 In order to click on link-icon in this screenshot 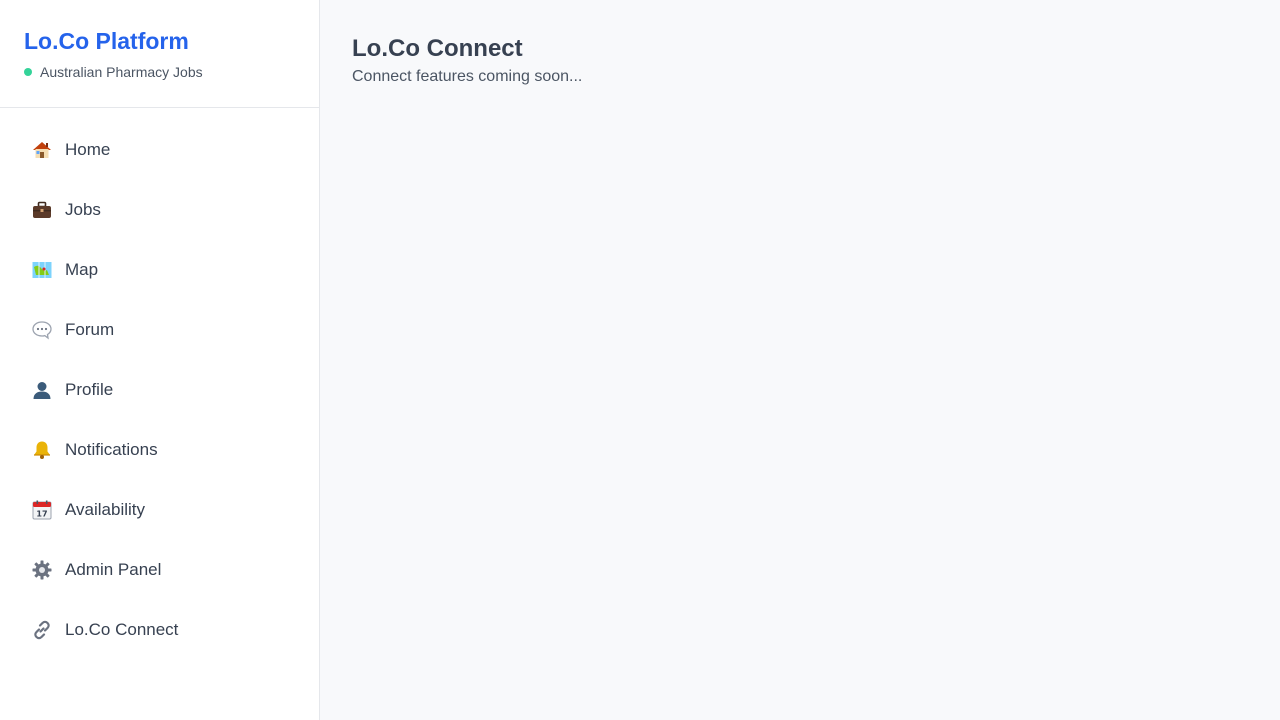, I will do `click(42, 630)`.